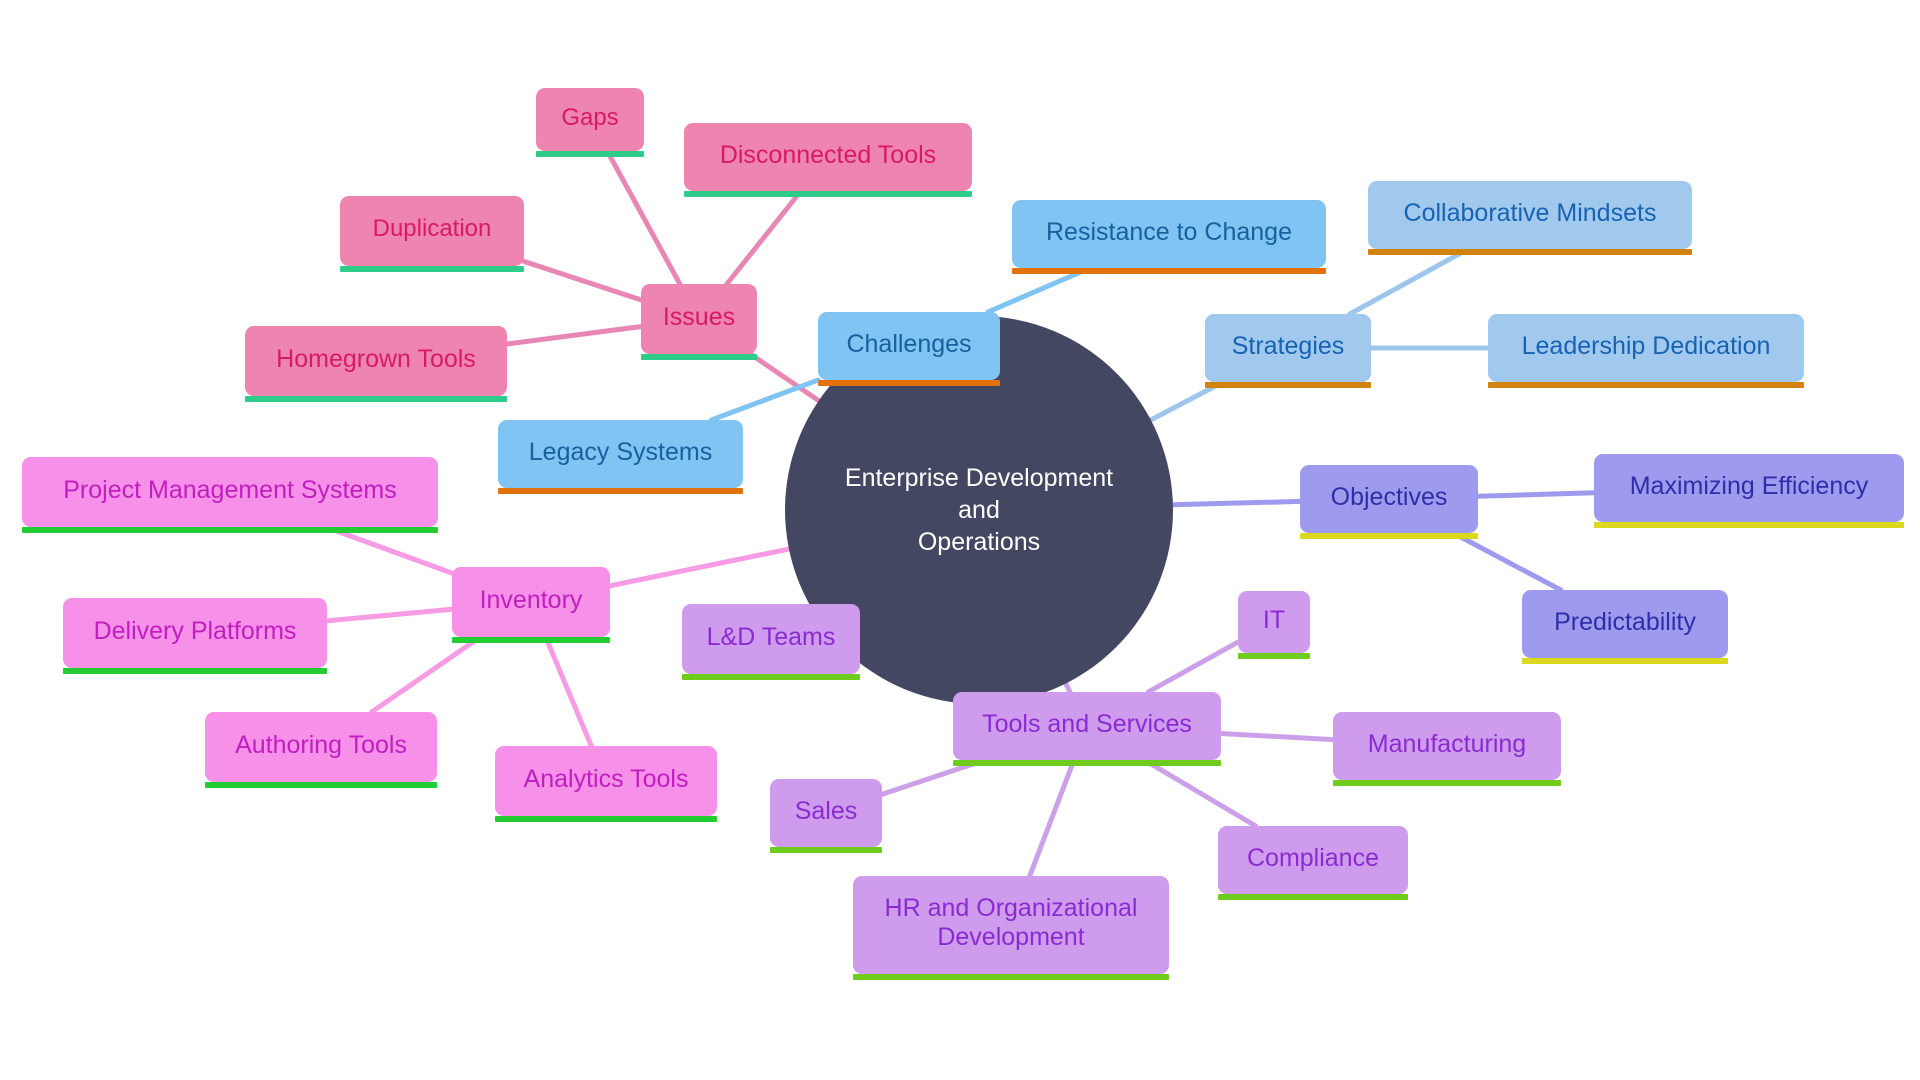 Image resolution: width=1920 pixels, height=1080 pixels. I want to click on mindmap-node-label: Disconnected Tools, so click(828, 154).